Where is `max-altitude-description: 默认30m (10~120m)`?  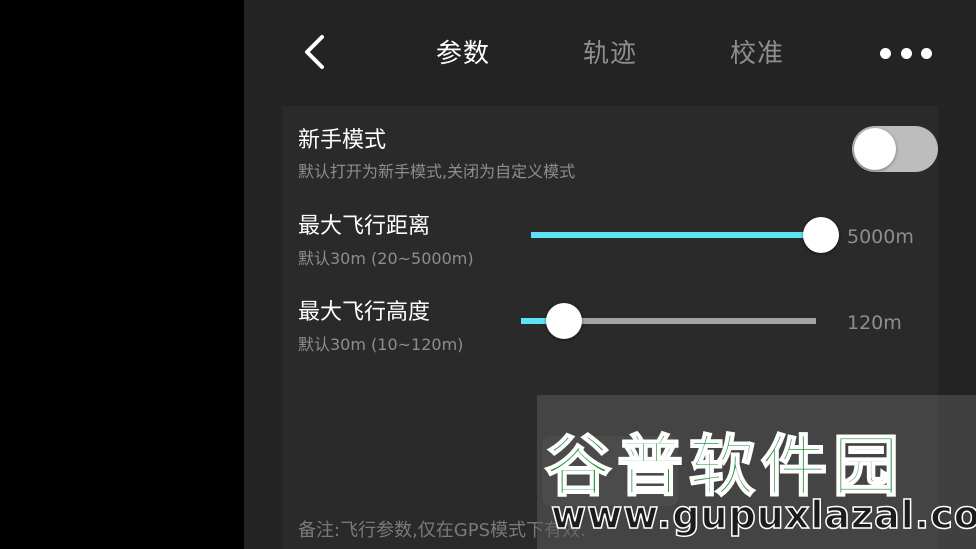 max-altitude-description: 默认30m (10~120m) is located at coordinates (381, 344).